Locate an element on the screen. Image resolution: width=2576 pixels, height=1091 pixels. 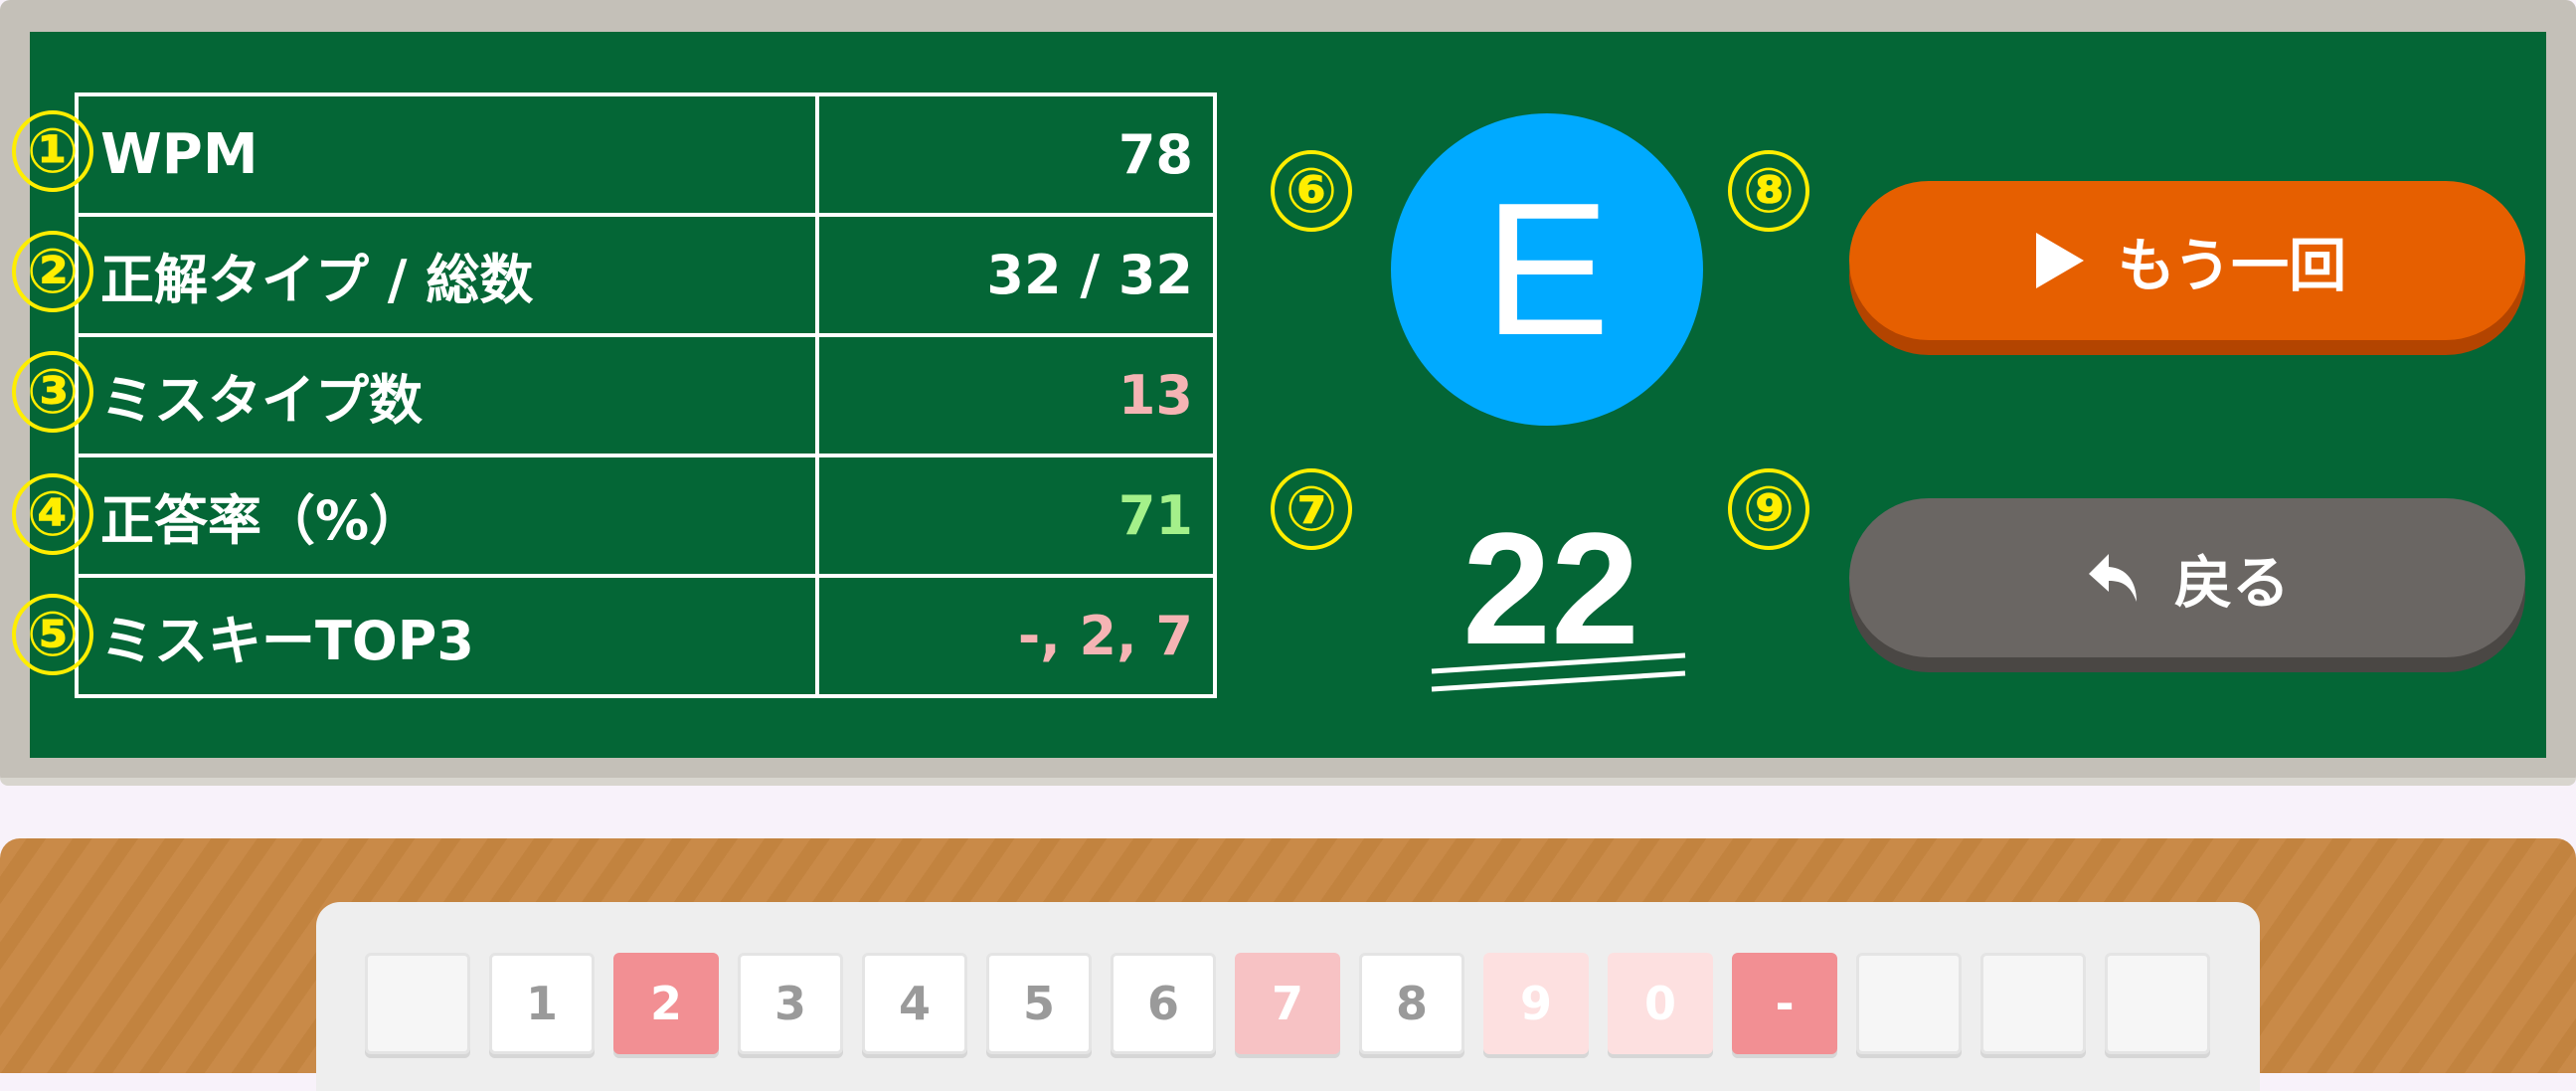
marker-8: ⑧ is located at coordinates (1768, 191).